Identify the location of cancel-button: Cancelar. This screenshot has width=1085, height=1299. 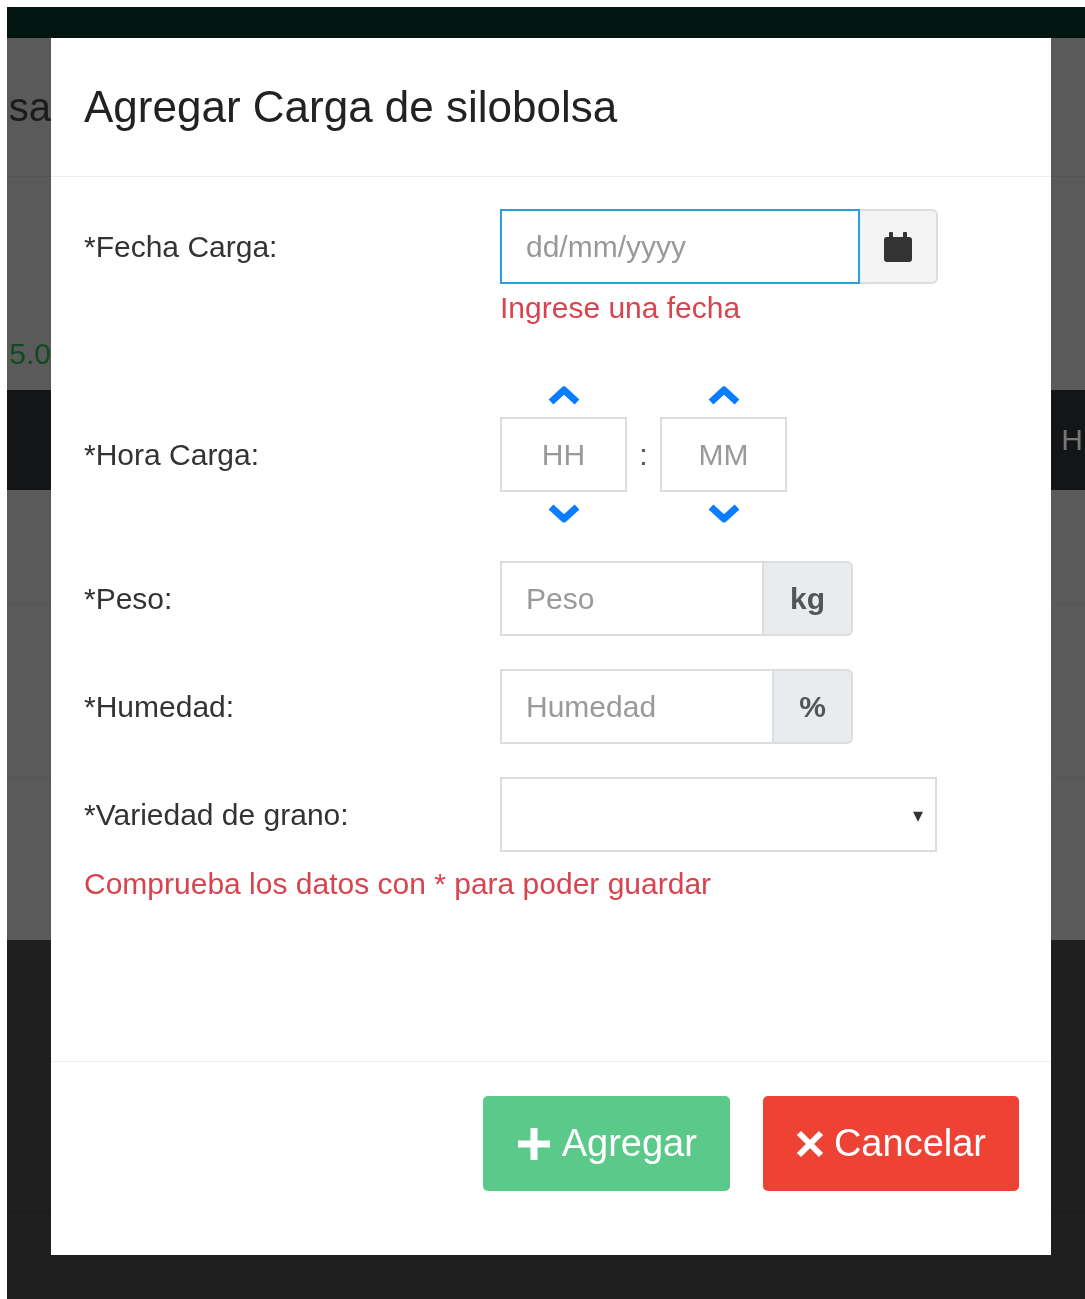
(890, 1143).